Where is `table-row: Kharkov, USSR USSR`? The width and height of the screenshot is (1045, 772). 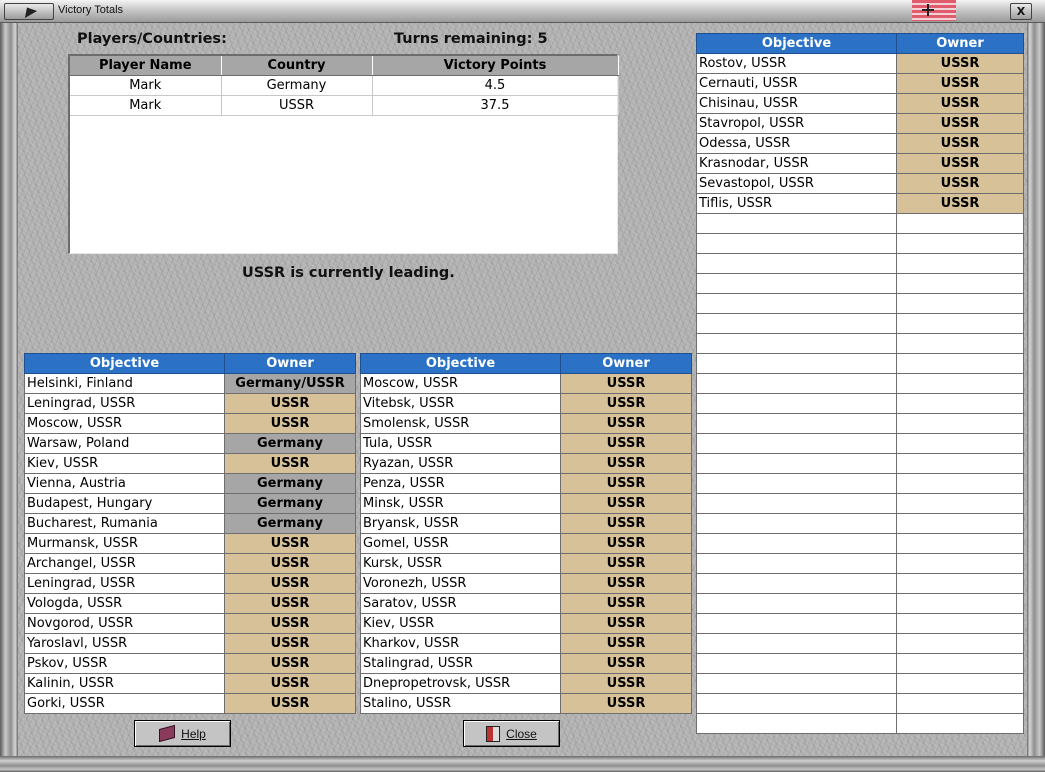
table-row: Kharkov, USSR USSR is located at coordinates (526, 643).